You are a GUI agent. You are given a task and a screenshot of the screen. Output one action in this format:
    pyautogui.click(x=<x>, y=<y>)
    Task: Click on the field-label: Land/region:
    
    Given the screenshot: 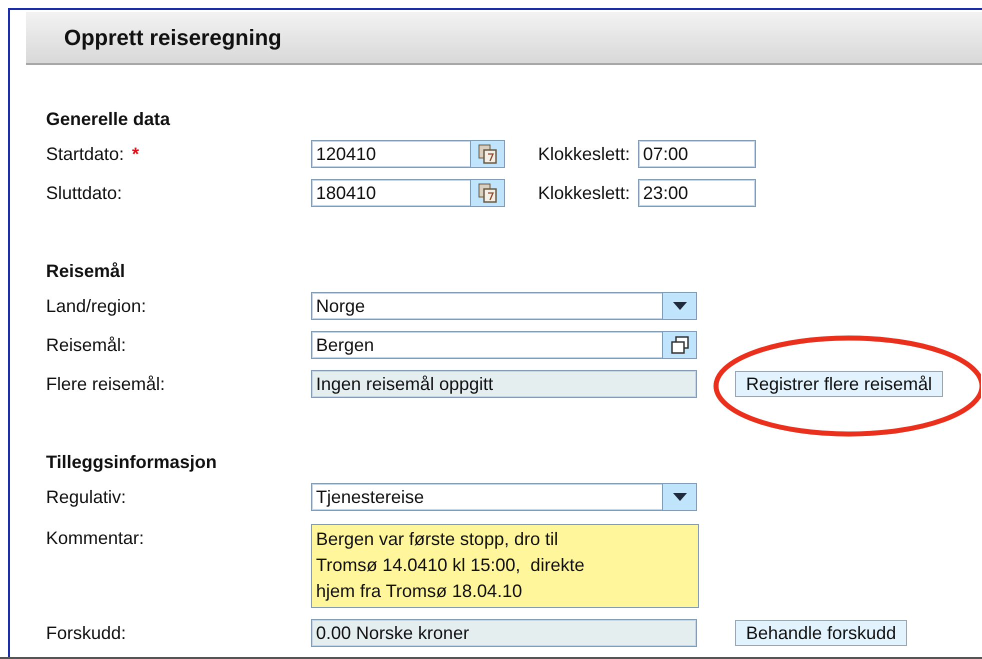 What is the action you would take?
    pyautogui.click(x=96, y=306)
    